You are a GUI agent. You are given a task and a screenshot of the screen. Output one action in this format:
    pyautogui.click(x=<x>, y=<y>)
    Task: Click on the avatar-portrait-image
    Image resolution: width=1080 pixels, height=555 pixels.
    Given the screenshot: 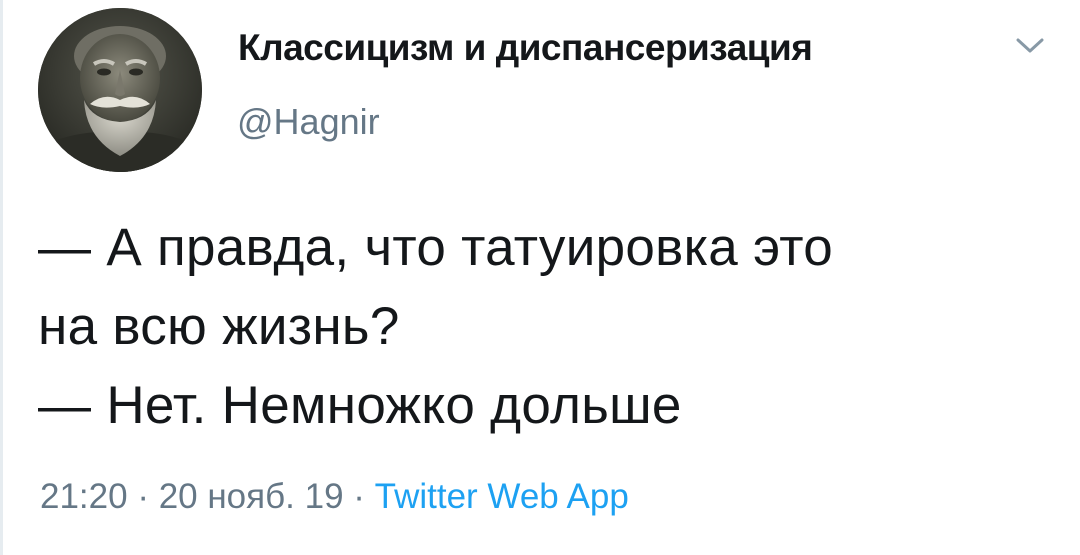 What is the action you would take?
    pyautogui.click(x=120, y=90)
    